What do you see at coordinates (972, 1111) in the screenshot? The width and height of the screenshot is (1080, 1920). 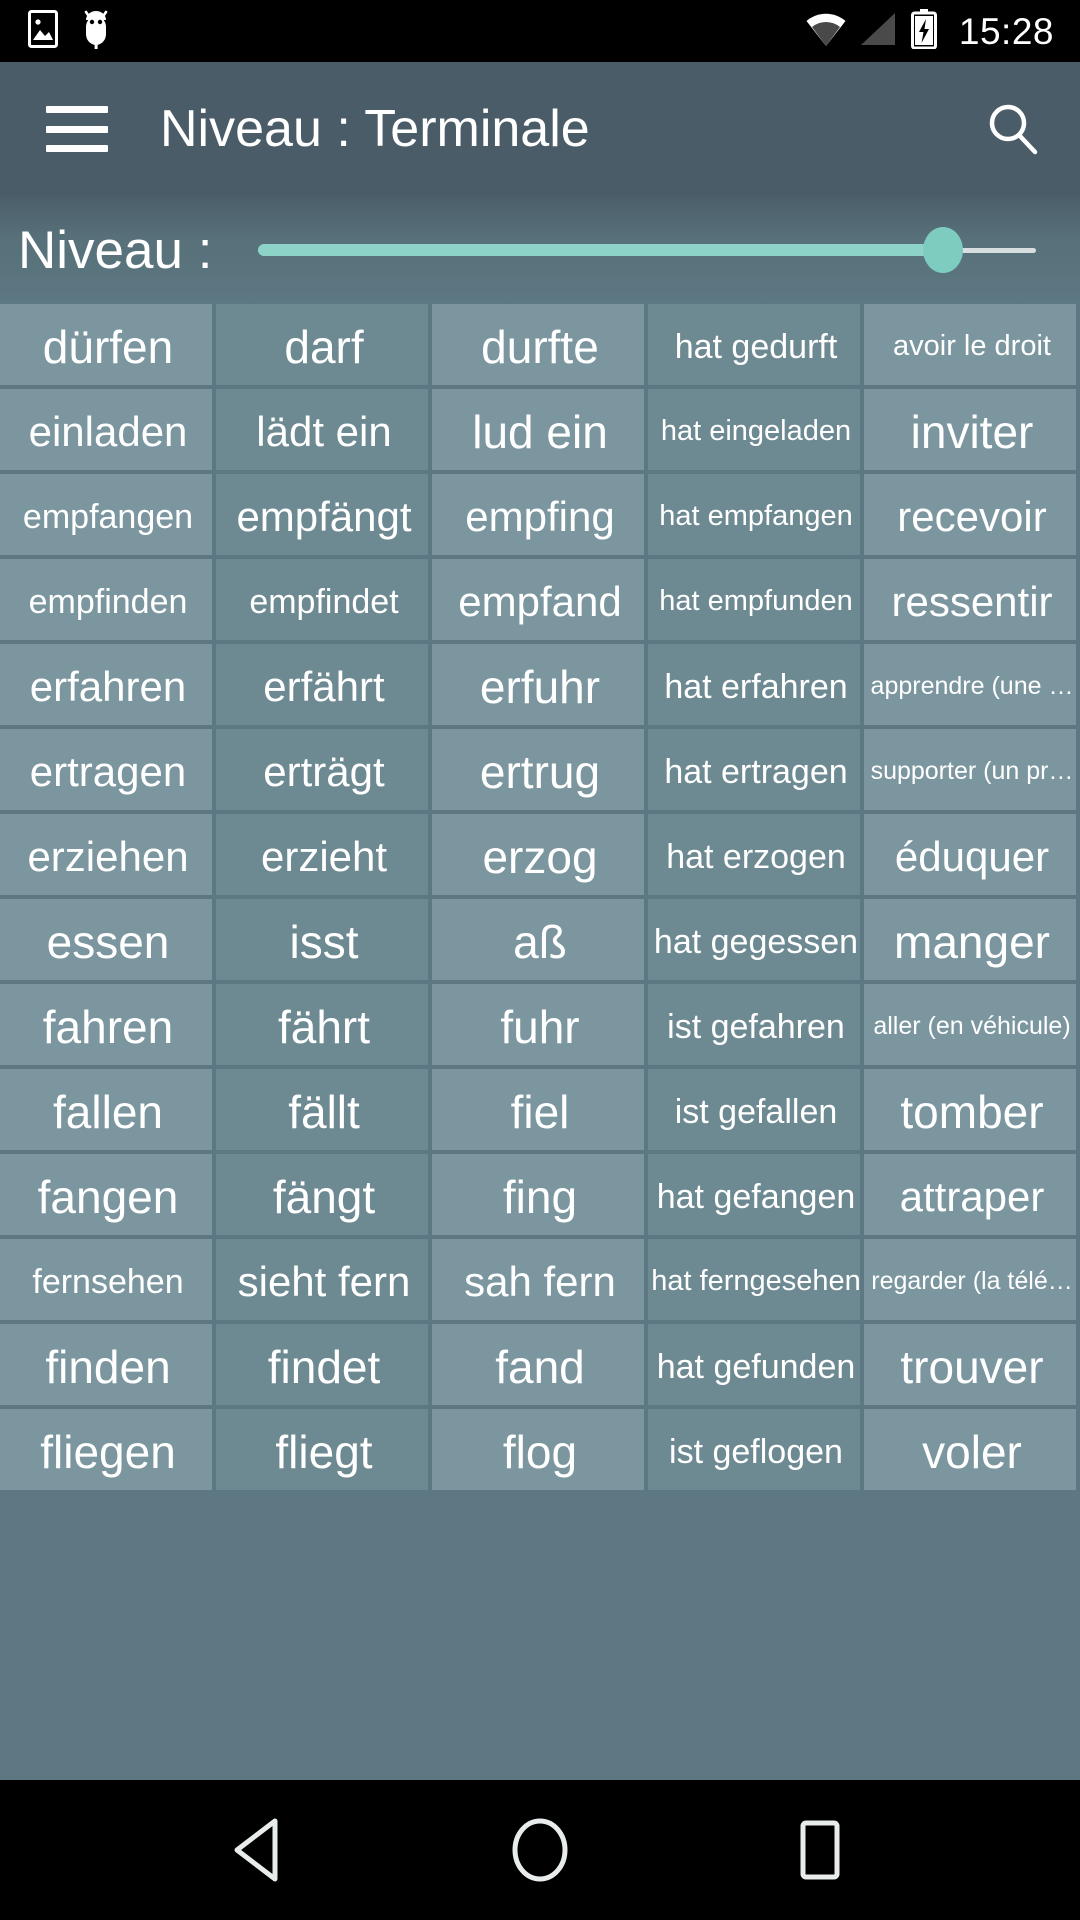 I see `table-cell-traduction: tomber` at bounding box center [972, 1111].